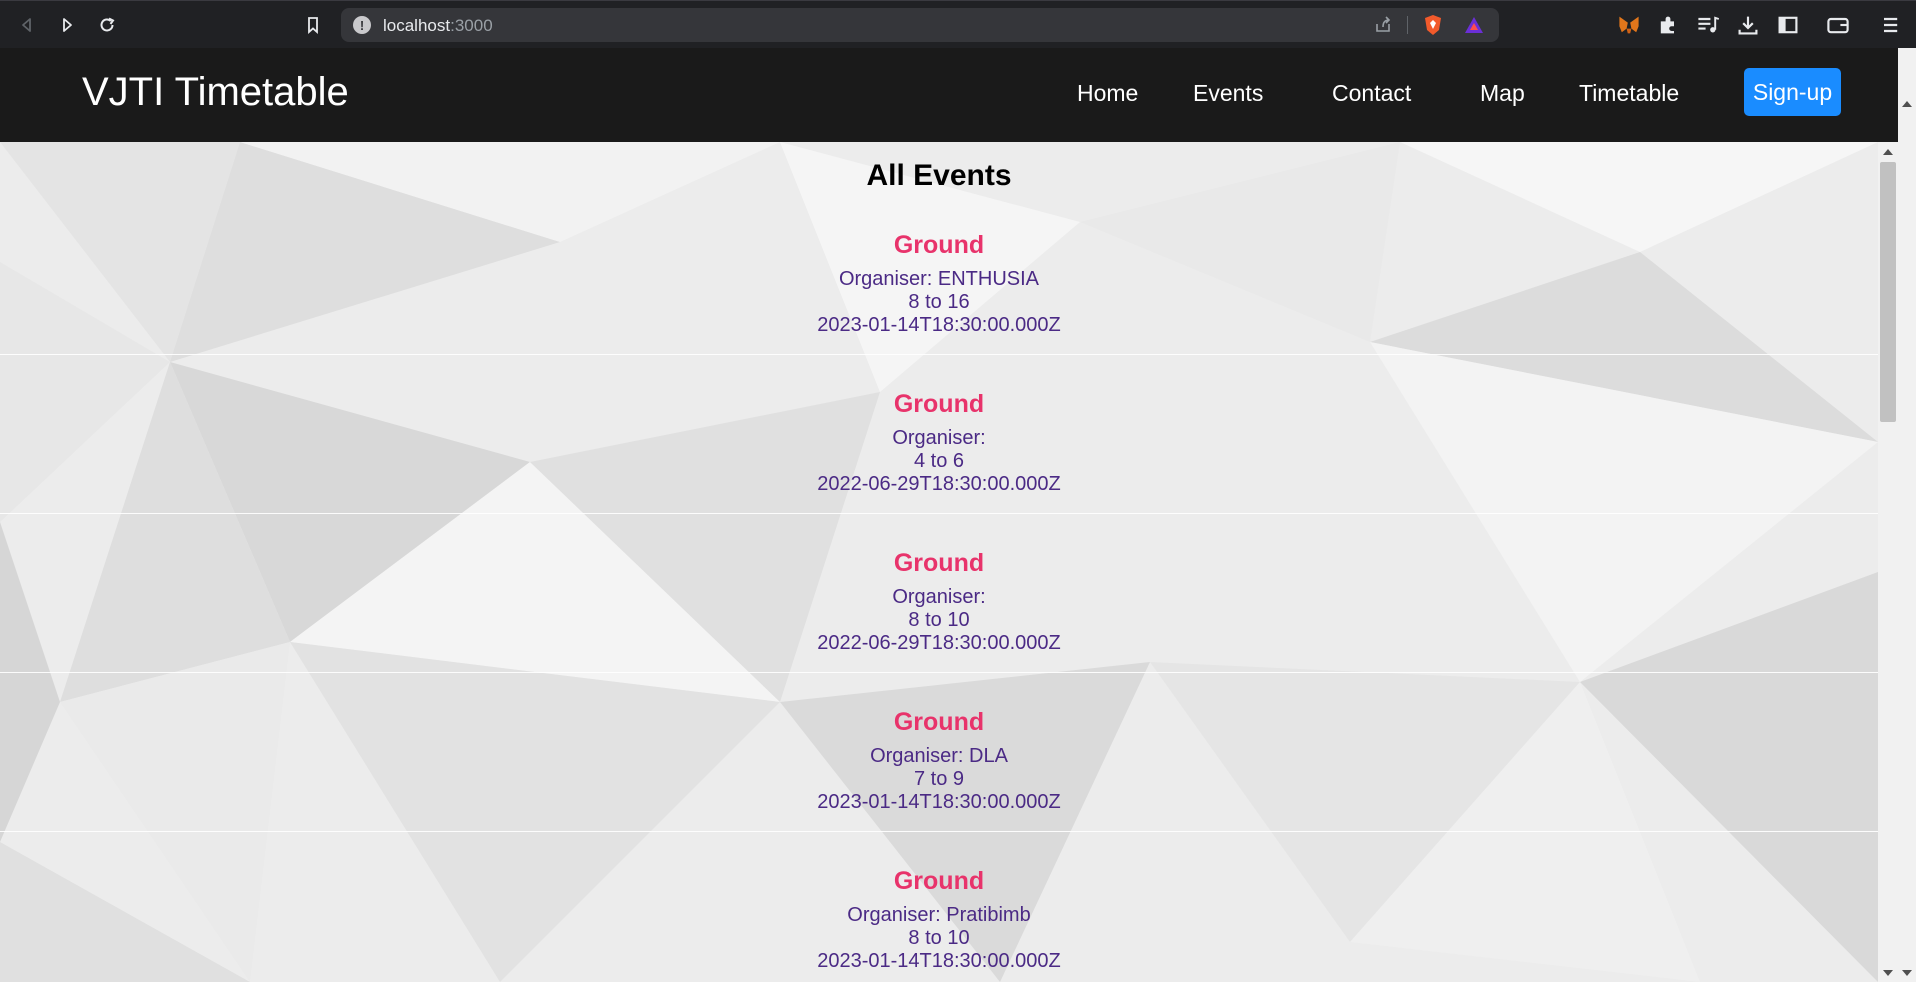 This screenshot has height=982, width=1916. Describe the element at coordinates (939, 461) in the screenshot. I see `event-time: 4 to 6` at that location.